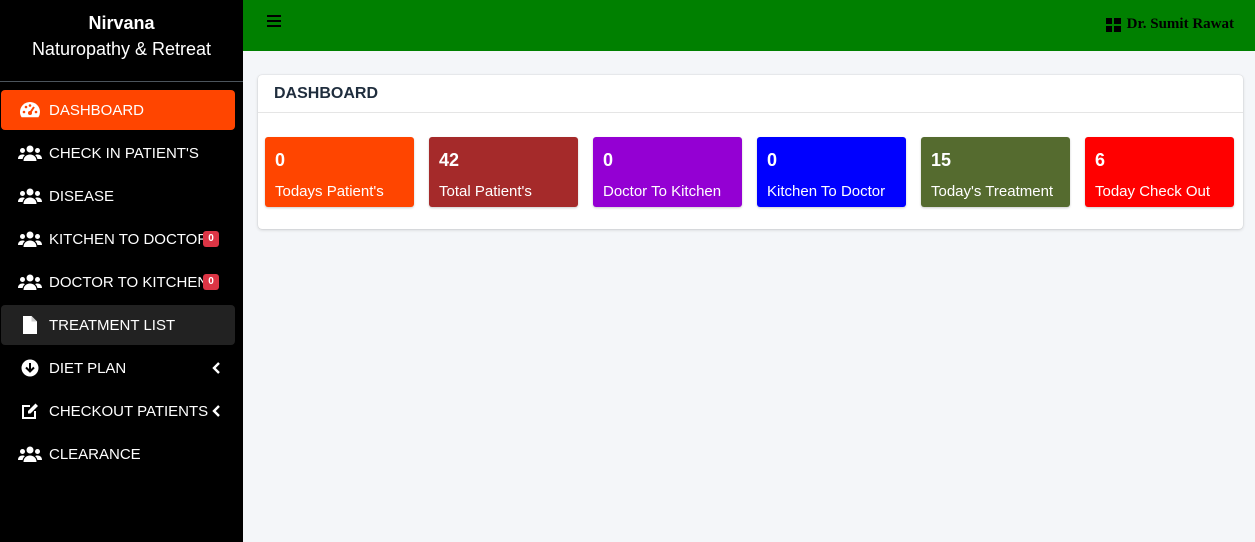  Describe the element at coordinates (662, 191) in the screenshot. I see `stat-label: Doctor To Kitchen` at that location.